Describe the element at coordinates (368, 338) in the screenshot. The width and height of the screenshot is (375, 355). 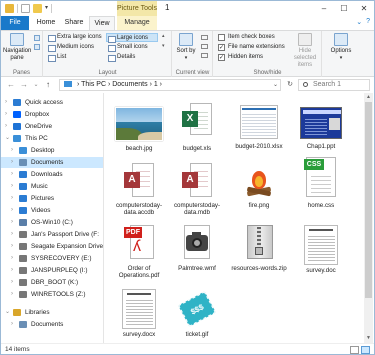
I see `scroll-down-icon: ▼` at that location.